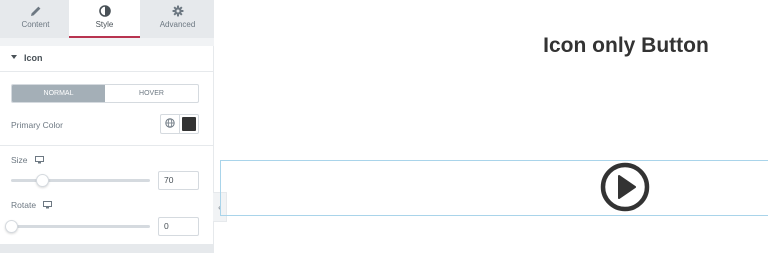 This screenshot has height=253, width=768. What do you see at coordinates (19, 160) in the screenshot?
I see `size-label-text: Size` at bounding box center [19, 160].